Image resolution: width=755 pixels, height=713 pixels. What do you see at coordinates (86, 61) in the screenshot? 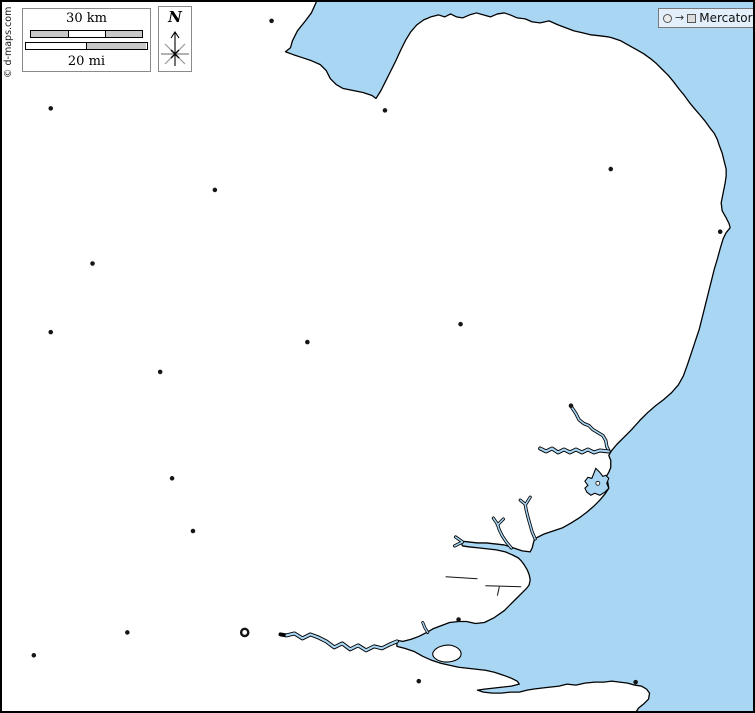
I see `scale-mi-label: 20 mi` at bounding box center [86, 61].